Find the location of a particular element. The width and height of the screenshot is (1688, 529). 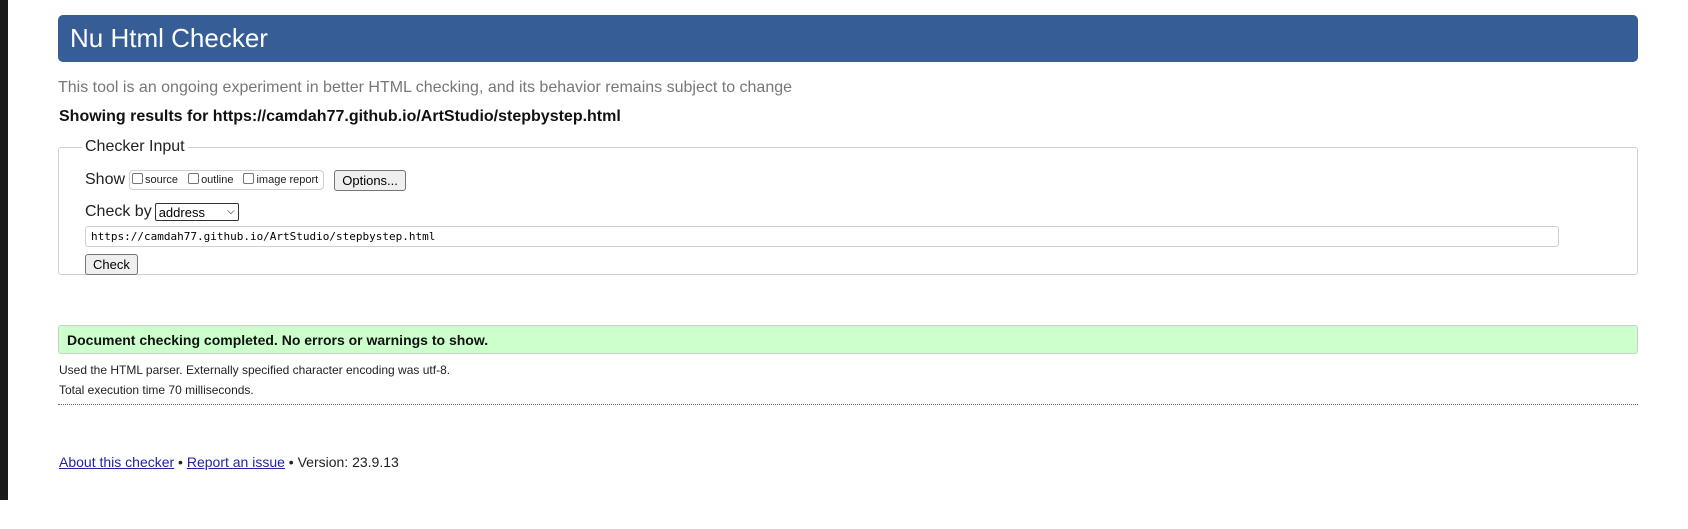

show-image-report-option: image report is located at coordinates (281, 179).